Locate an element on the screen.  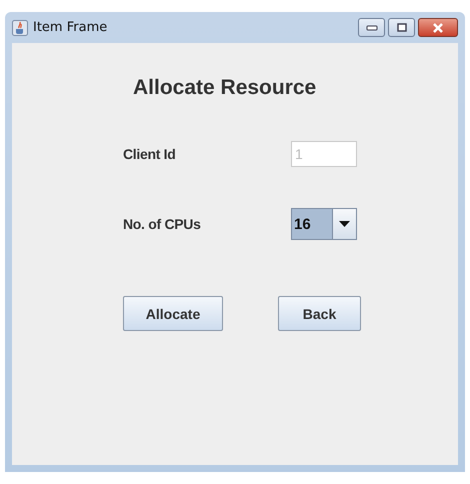
dropdown: 16 is located at coordinates (324, 224).